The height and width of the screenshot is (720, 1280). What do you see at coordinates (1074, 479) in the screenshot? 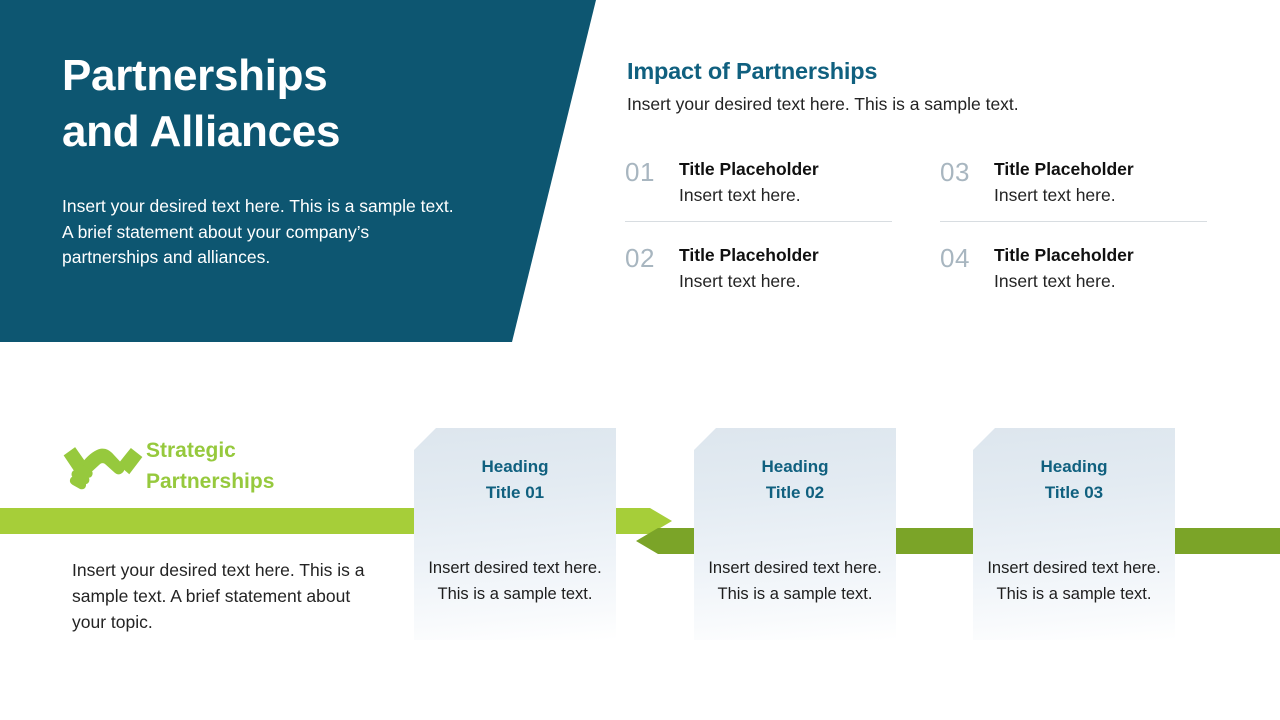
I see `card-heading: Heading Title 03` at bounding box center [1074, 479].